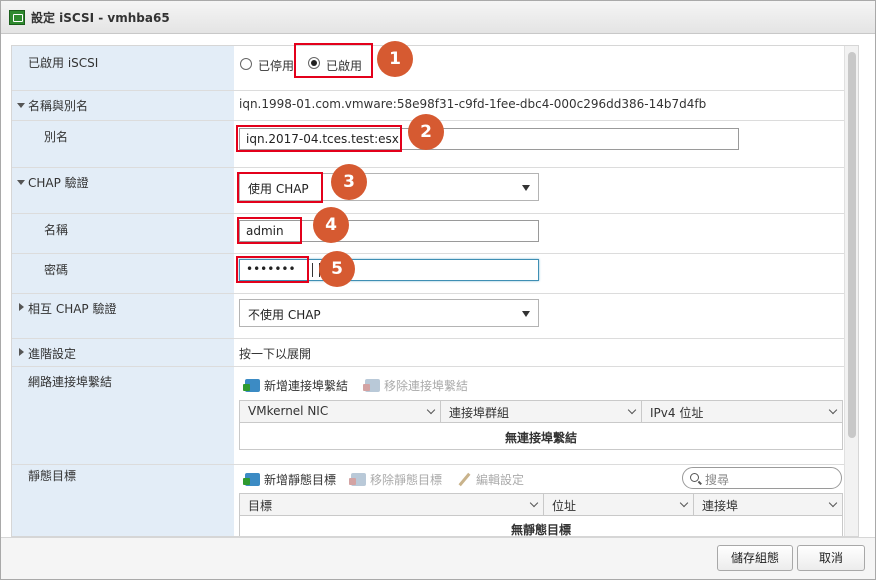  I want to click on scrollbar-thumb, so click(852, 245).